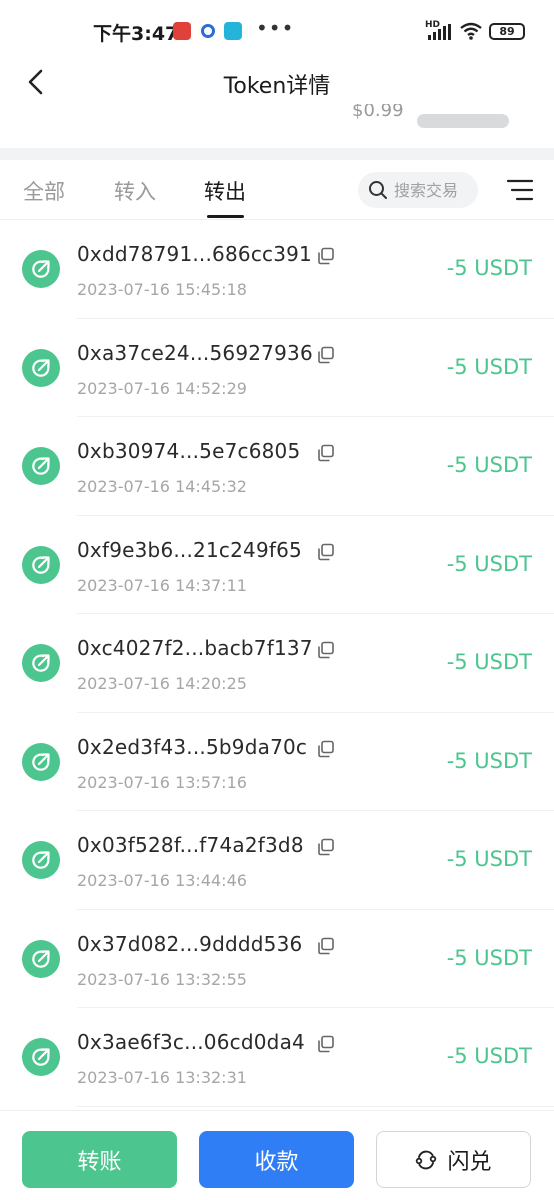 Image resolution: width=554 pixels, height=1200 pixels. Describe the element at coordinates (520, 190) in the screenshot. I see `filter-icon` at that location.